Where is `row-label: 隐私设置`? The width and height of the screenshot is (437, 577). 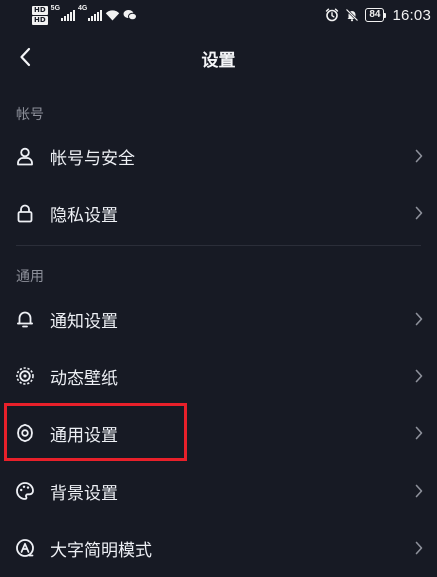 row-label: 隐私设置 is located at coordinates (84, 216).